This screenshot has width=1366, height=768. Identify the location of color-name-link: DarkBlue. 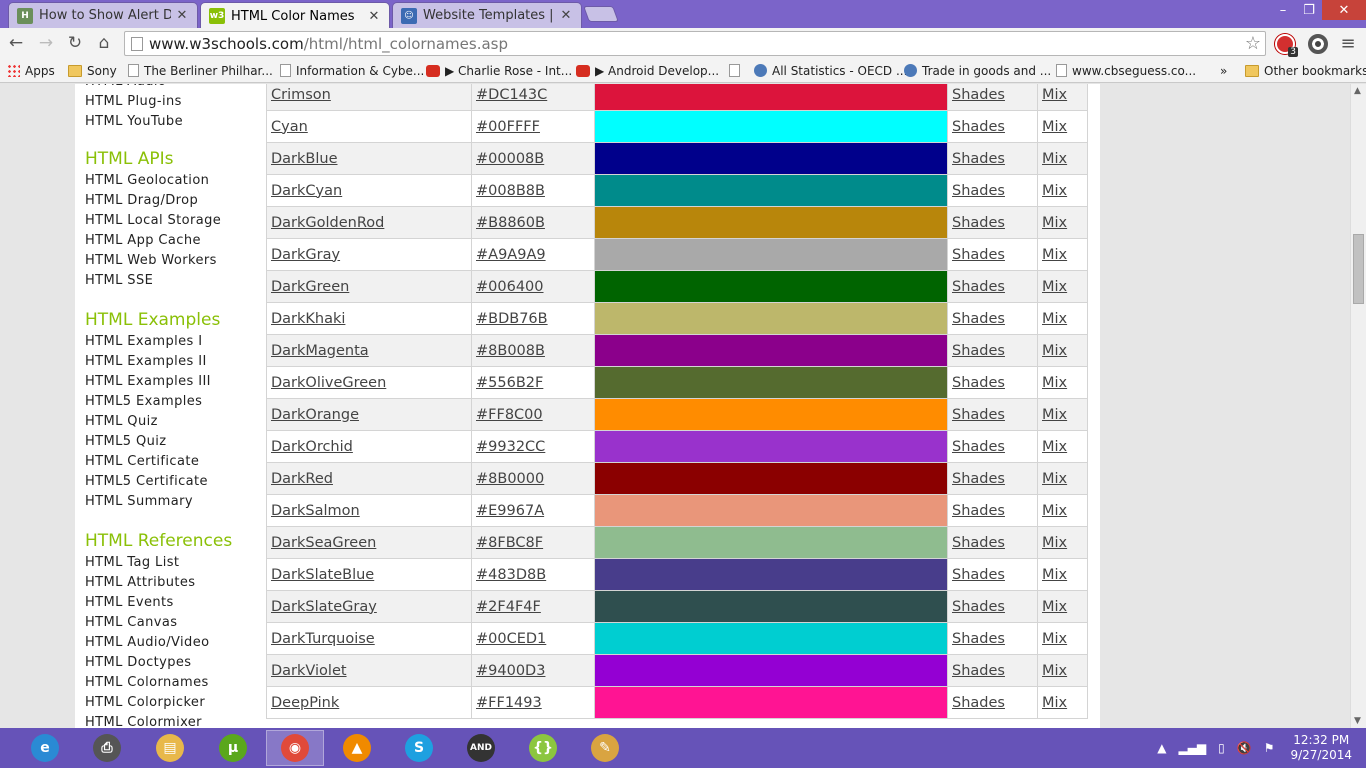
(304, 159).